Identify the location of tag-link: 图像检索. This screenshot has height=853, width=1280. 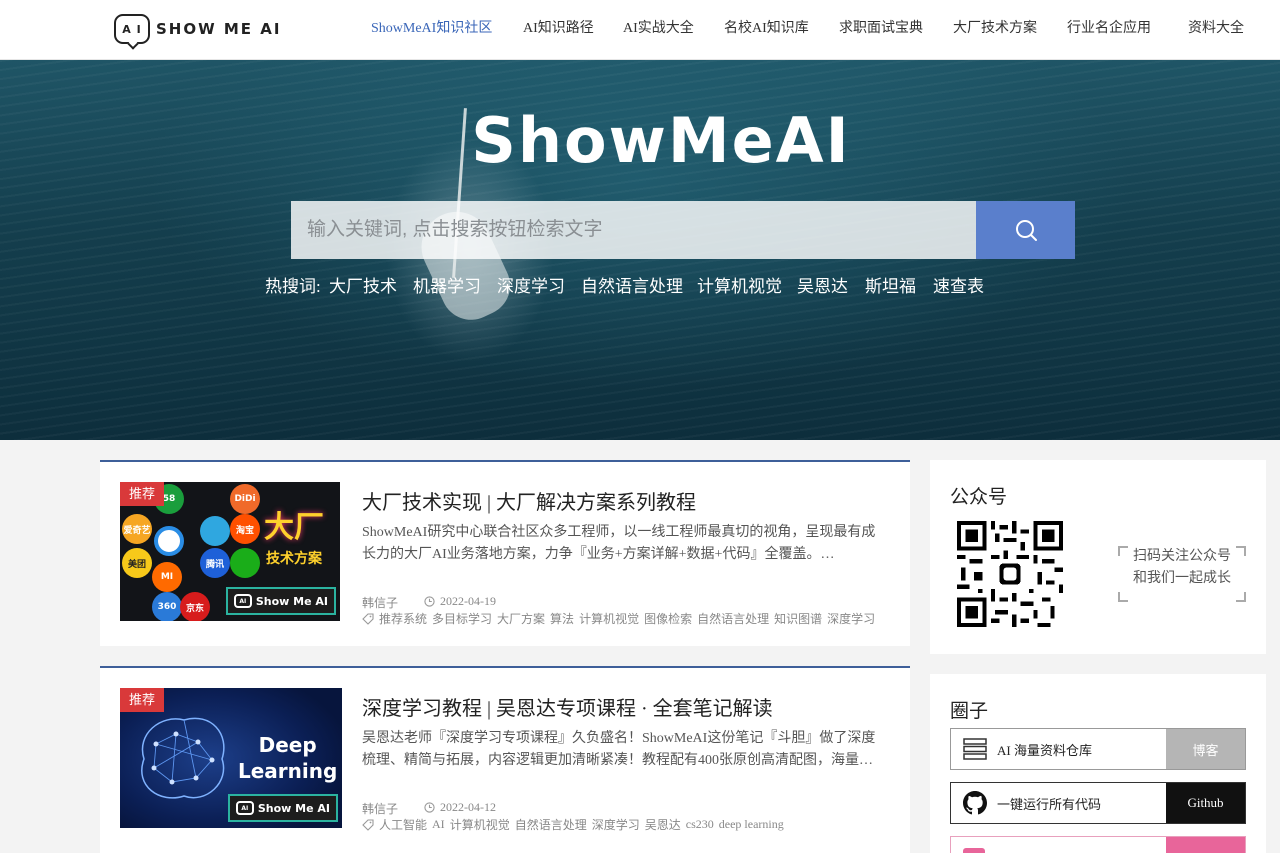
(668, 618).